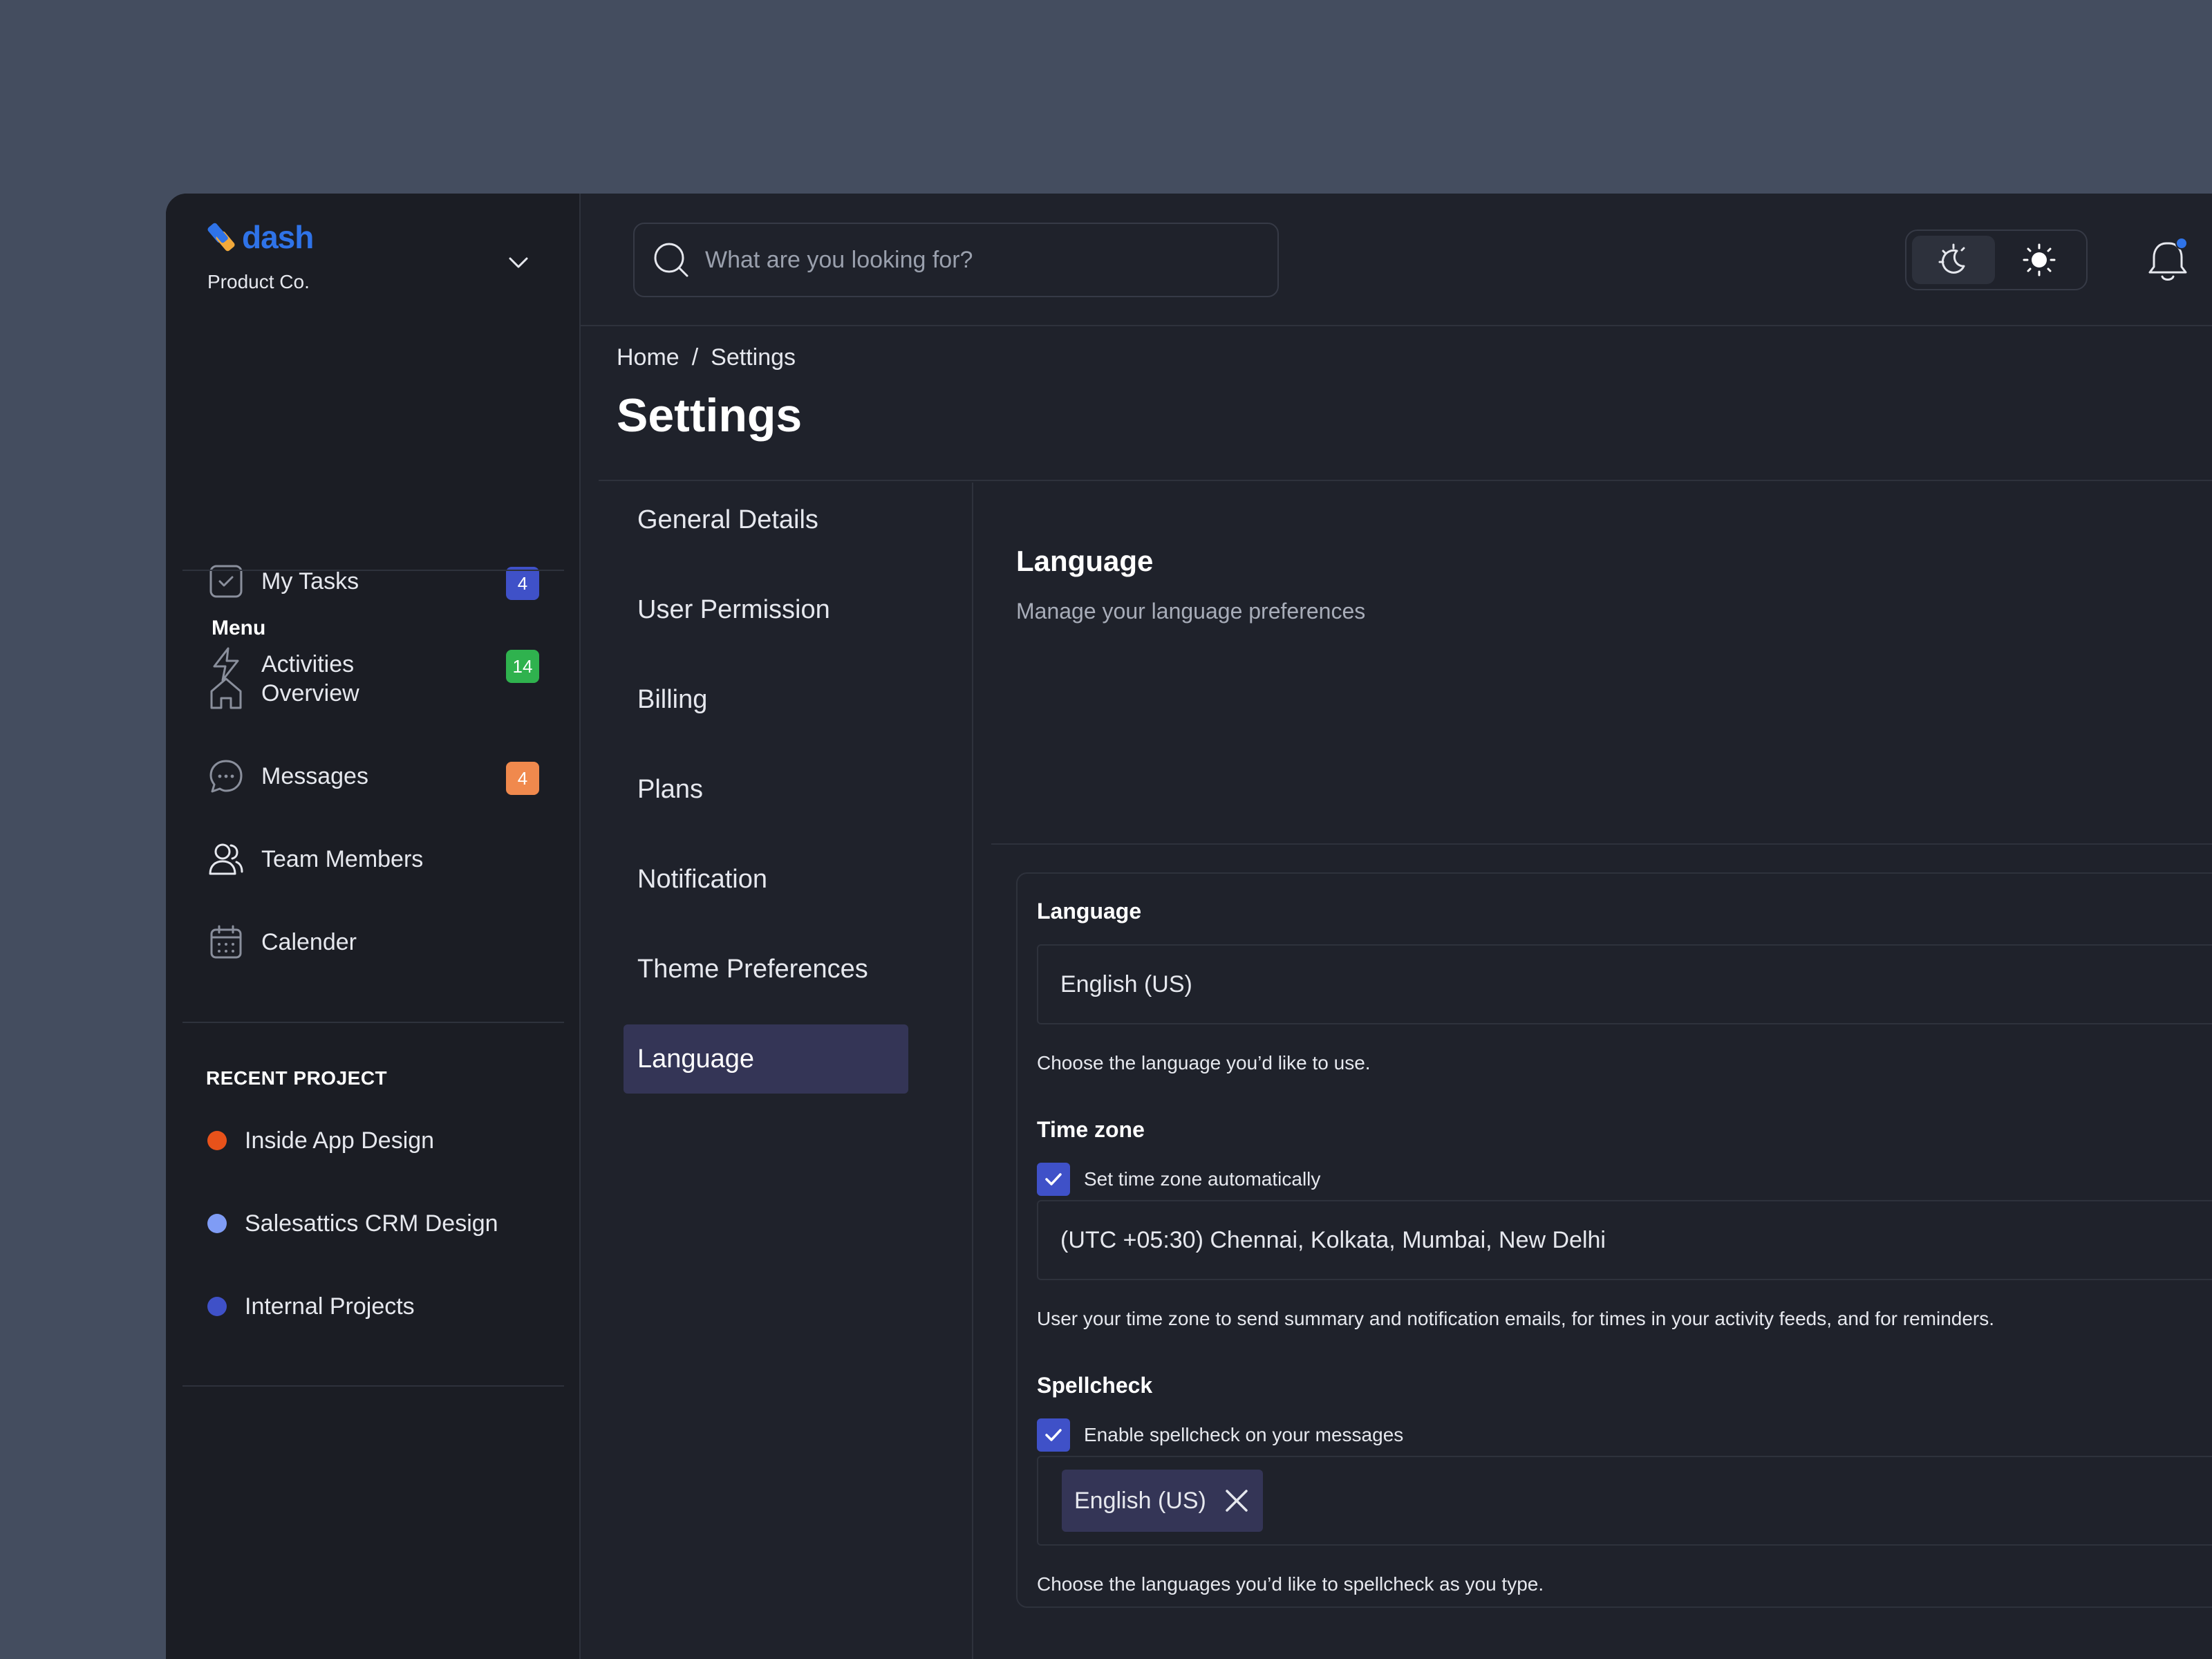 Image resolution: width=2212 pixels, height=1659 pixels. I want to click on project-item: Inside App Design, so click(320, 1140).